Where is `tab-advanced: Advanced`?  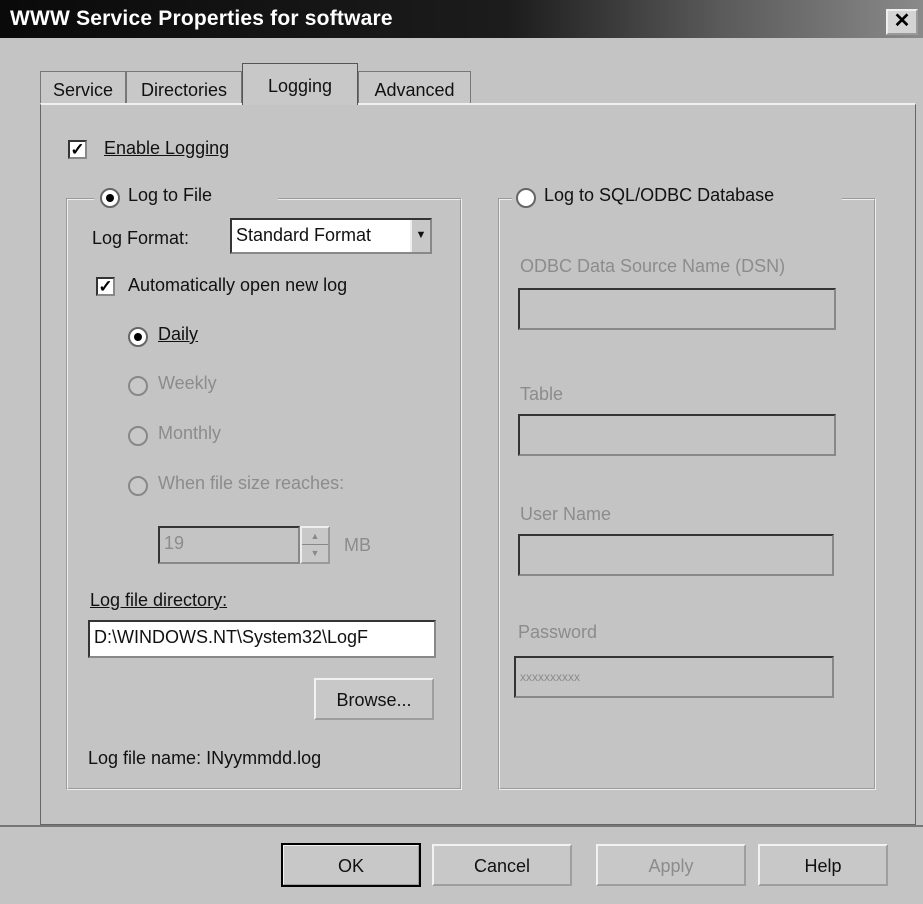 tab-advanced: Advanced is located at coordinates (414, 87).